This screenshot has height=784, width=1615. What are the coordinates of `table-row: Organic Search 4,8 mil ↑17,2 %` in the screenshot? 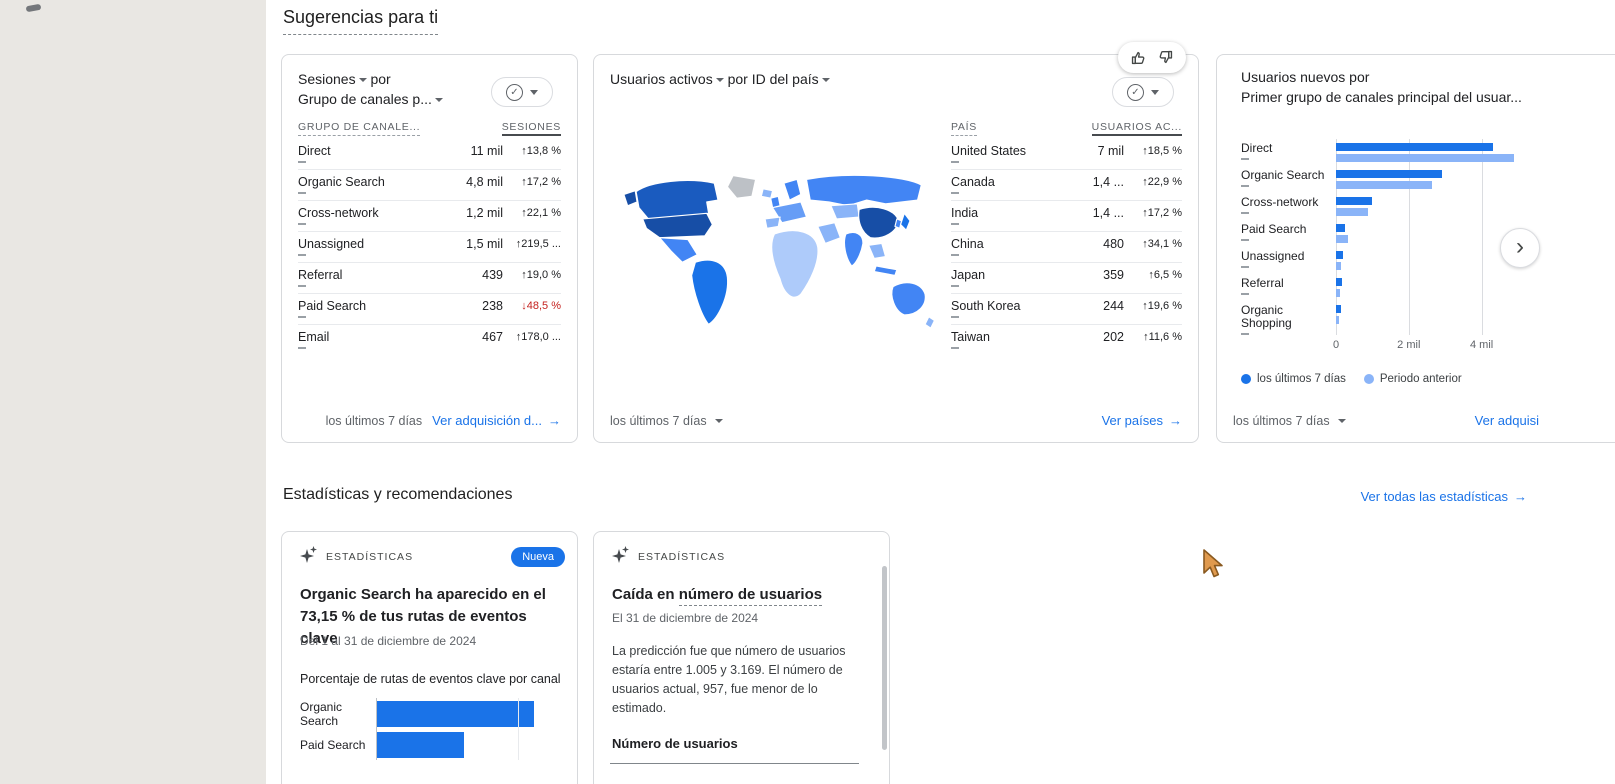 It's located at (429, 185).